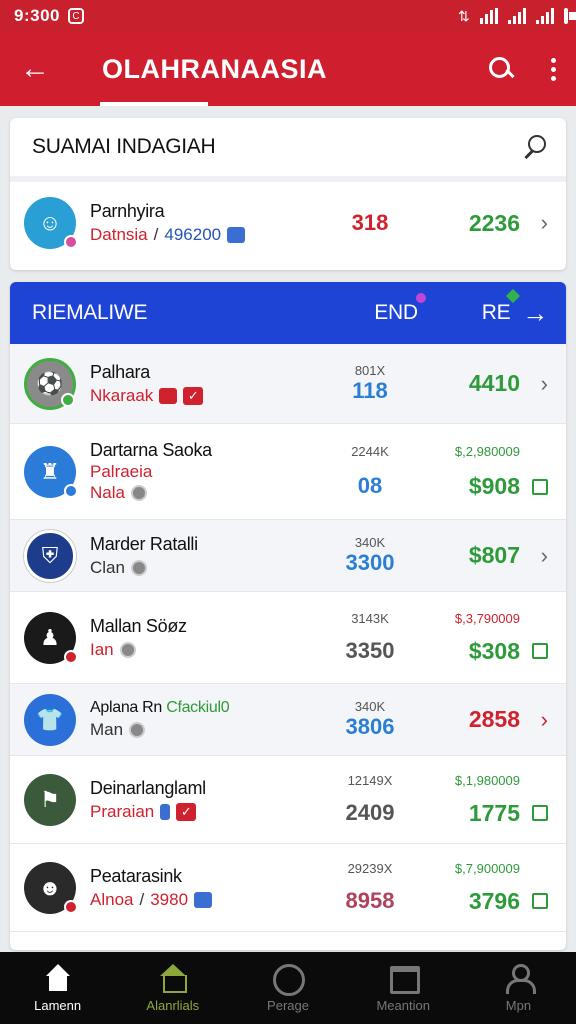 This screenshot has height=1024, width=576. I want to click on featured-sub-2: 496200, so click(193, 234).